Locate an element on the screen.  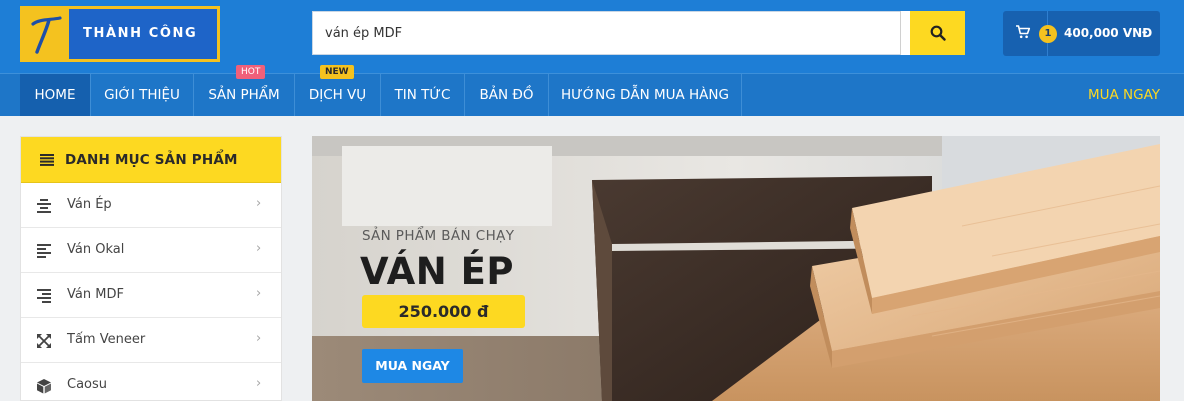
list-icon is located at coordinates (47, 160).